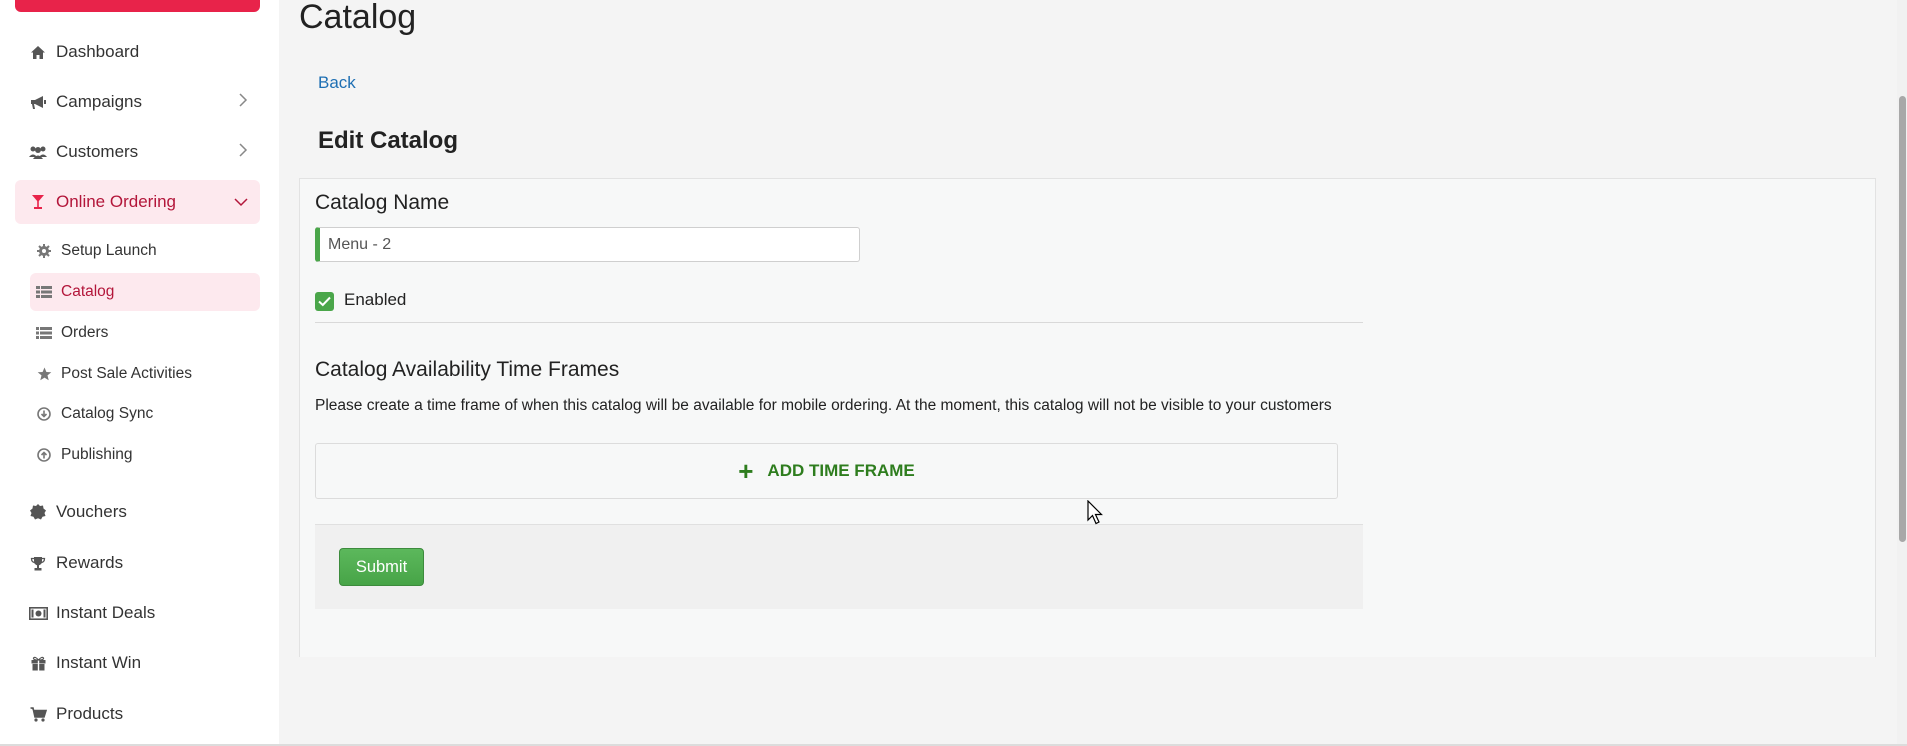  I want to click on sidebar-item-dashboard: Dashboard, so click(137, 52).